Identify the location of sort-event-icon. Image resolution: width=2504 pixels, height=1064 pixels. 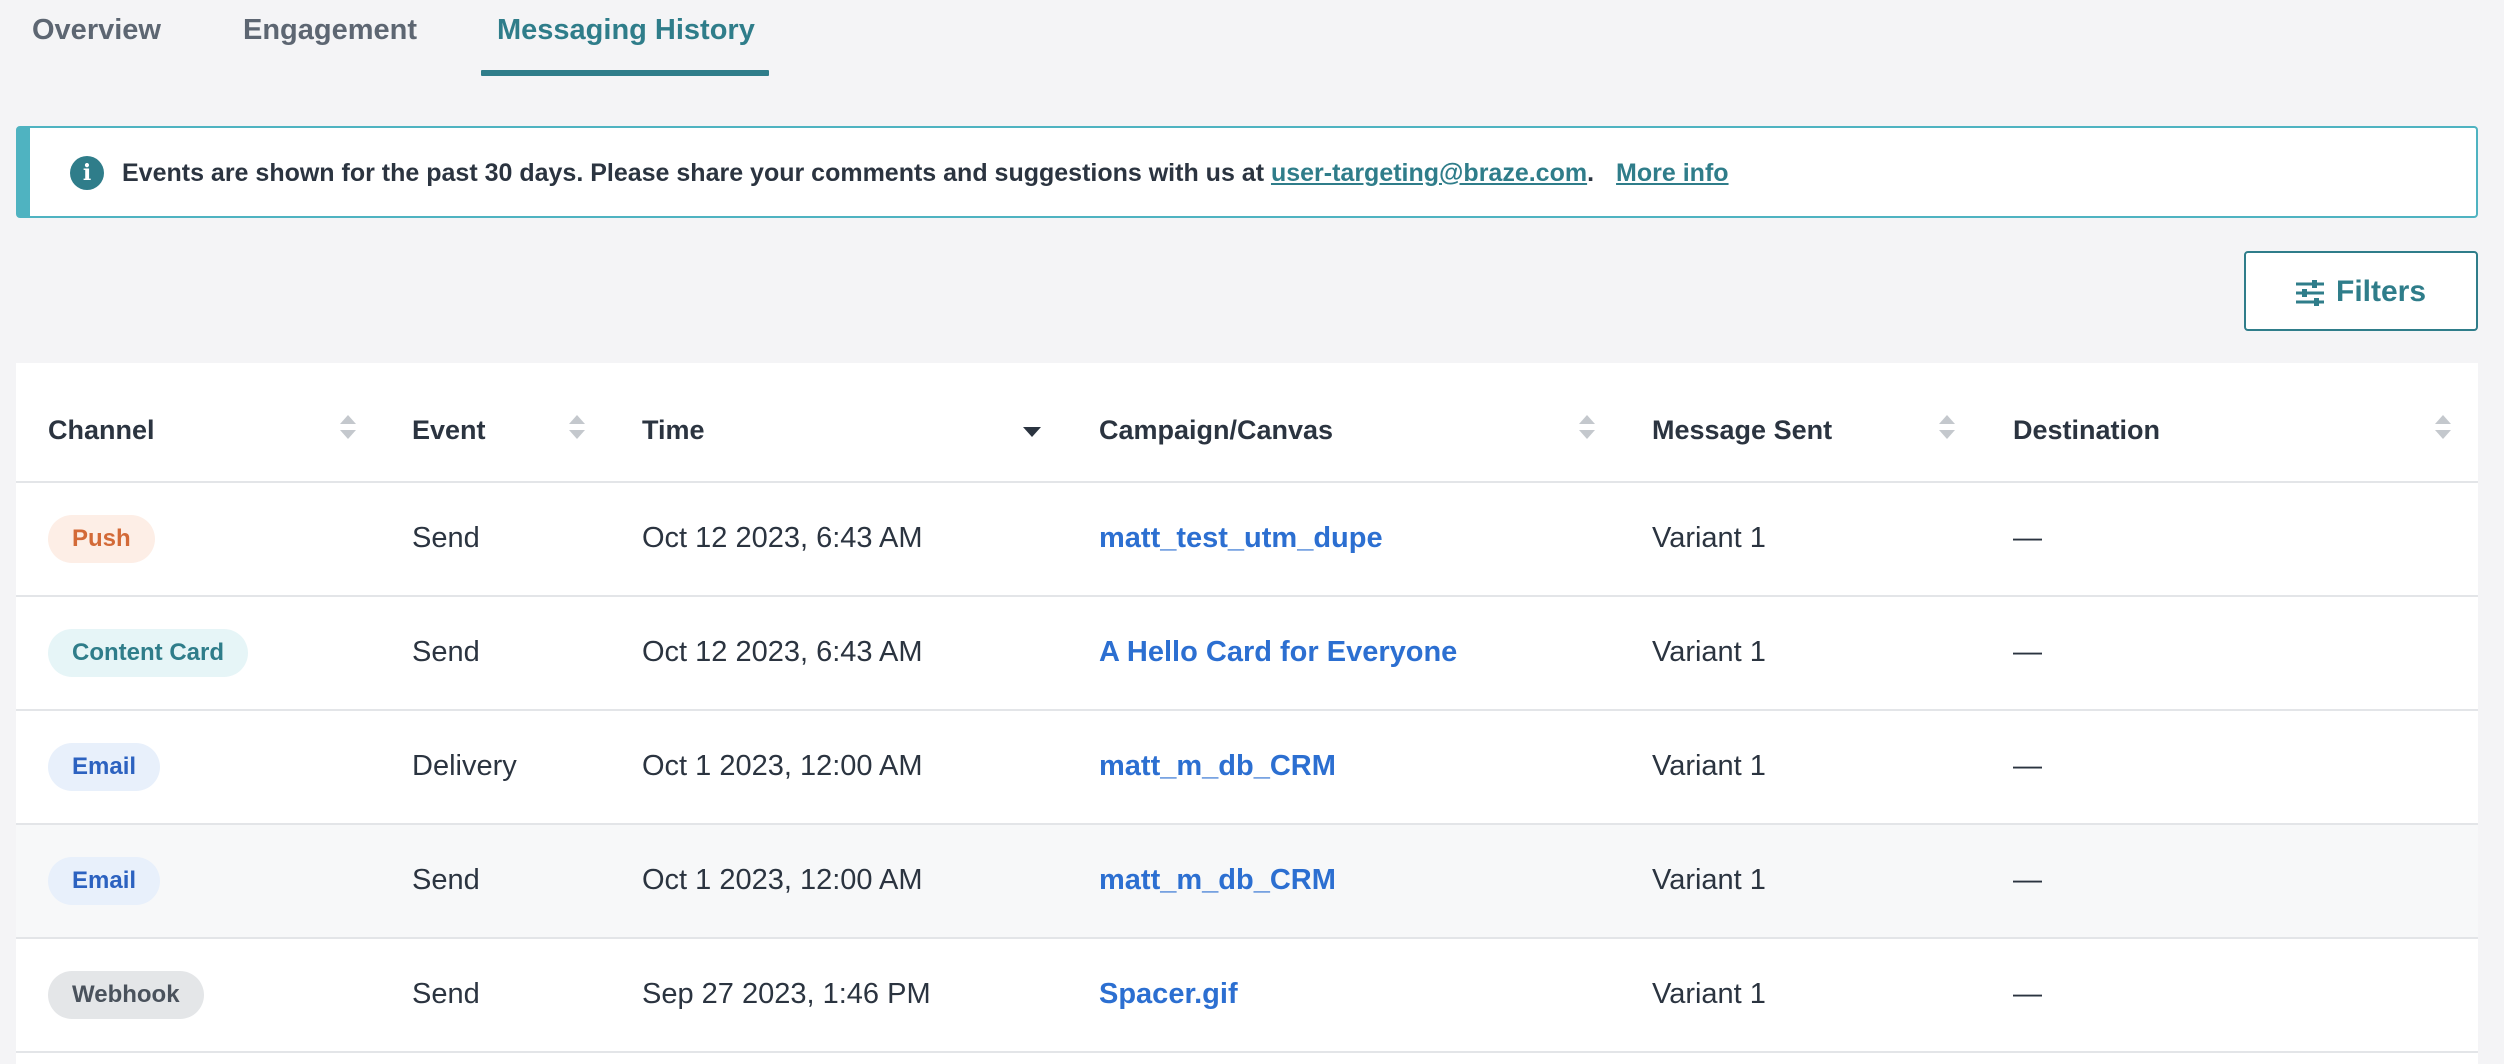
(577, 427).